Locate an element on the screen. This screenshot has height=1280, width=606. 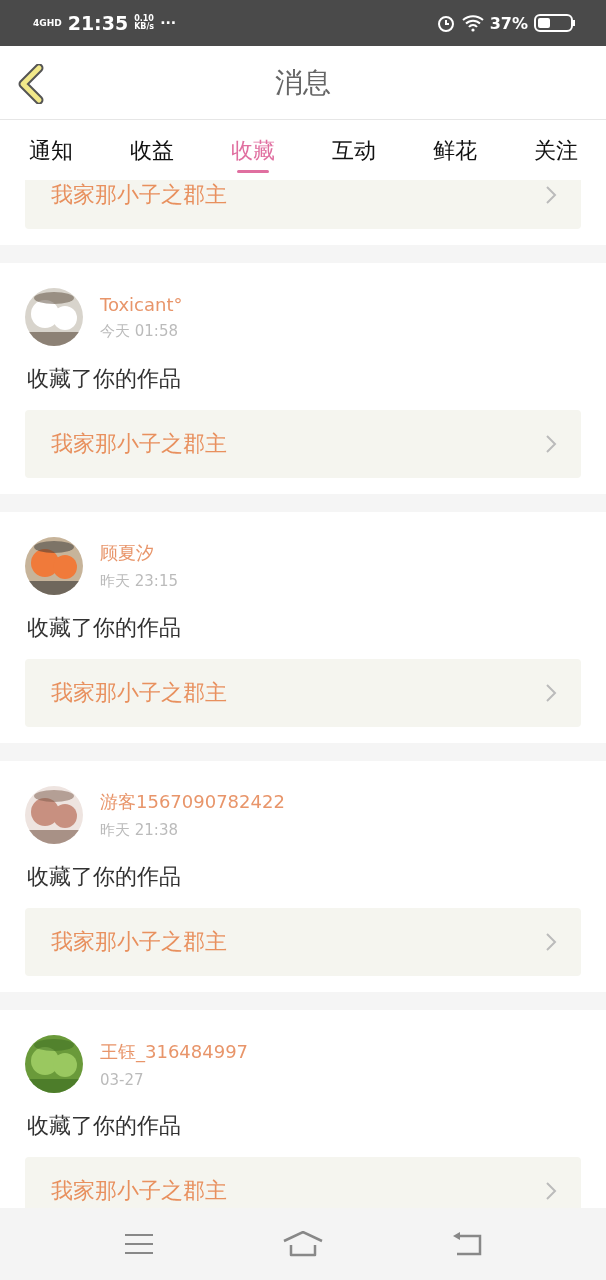
back-icon is located at coordinates (466, 1244).